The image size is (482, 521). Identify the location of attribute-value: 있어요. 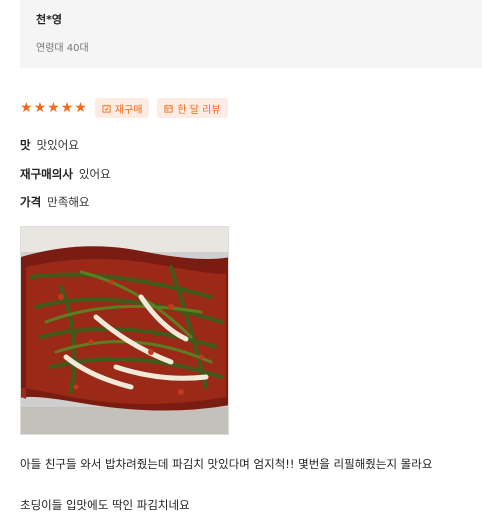
(94, 174).